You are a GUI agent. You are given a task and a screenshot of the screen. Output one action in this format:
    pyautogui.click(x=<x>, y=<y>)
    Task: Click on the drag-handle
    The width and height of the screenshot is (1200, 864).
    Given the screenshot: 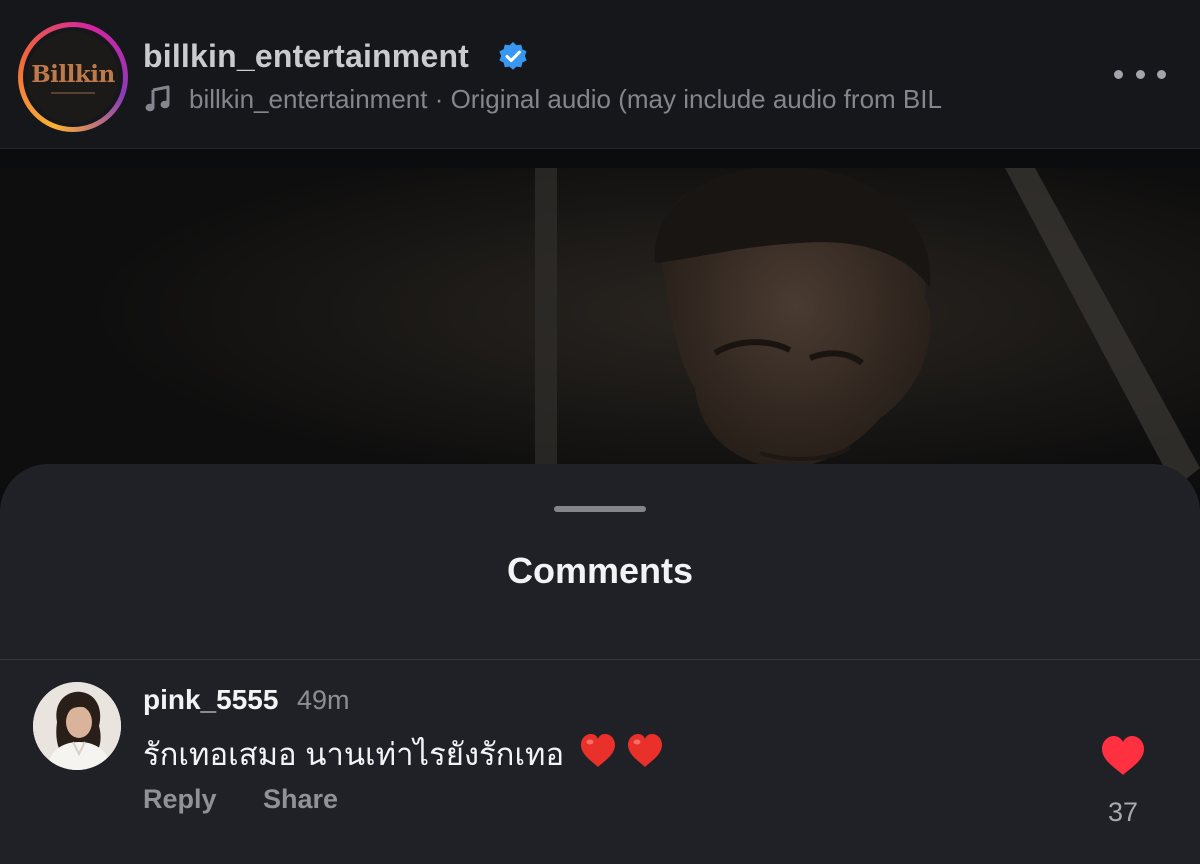 What is the action you would take?
    pyautogui.click(x=600, y=509)
    